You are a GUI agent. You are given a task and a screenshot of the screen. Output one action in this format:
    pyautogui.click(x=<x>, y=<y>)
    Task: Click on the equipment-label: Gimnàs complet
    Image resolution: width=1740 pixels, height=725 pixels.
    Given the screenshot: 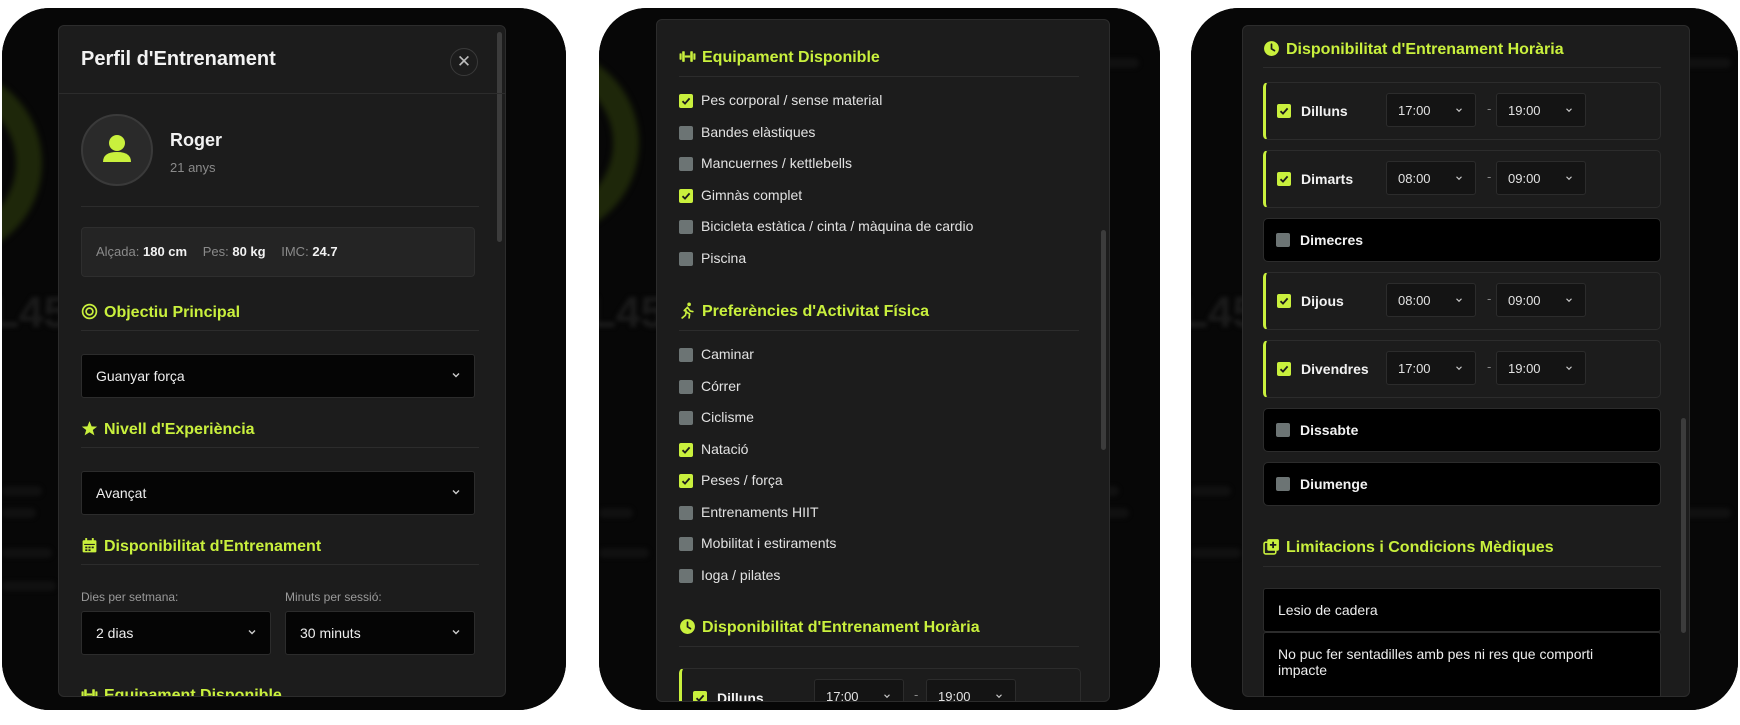 What is the action you would take?
    pyautogui.click(x=751, y=195)
    